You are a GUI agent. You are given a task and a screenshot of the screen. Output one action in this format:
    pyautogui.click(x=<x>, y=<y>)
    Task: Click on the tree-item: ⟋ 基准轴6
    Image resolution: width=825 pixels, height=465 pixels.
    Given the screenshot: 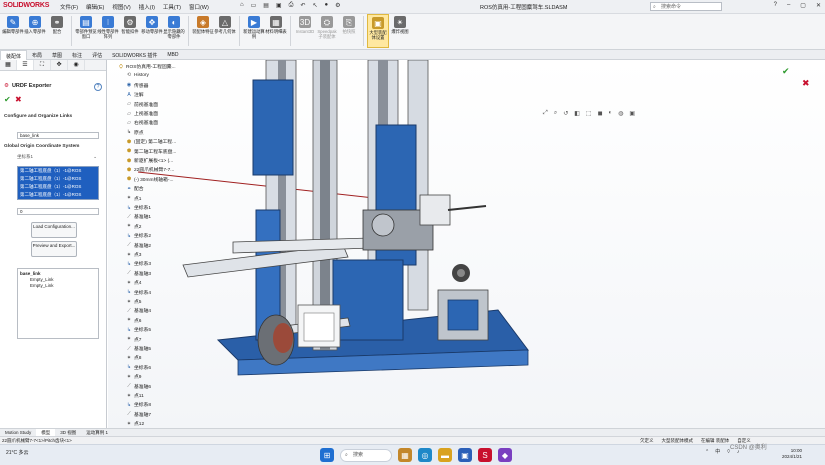 What is the action you would take?
    pyautogui.click(x=138, y=386)
    